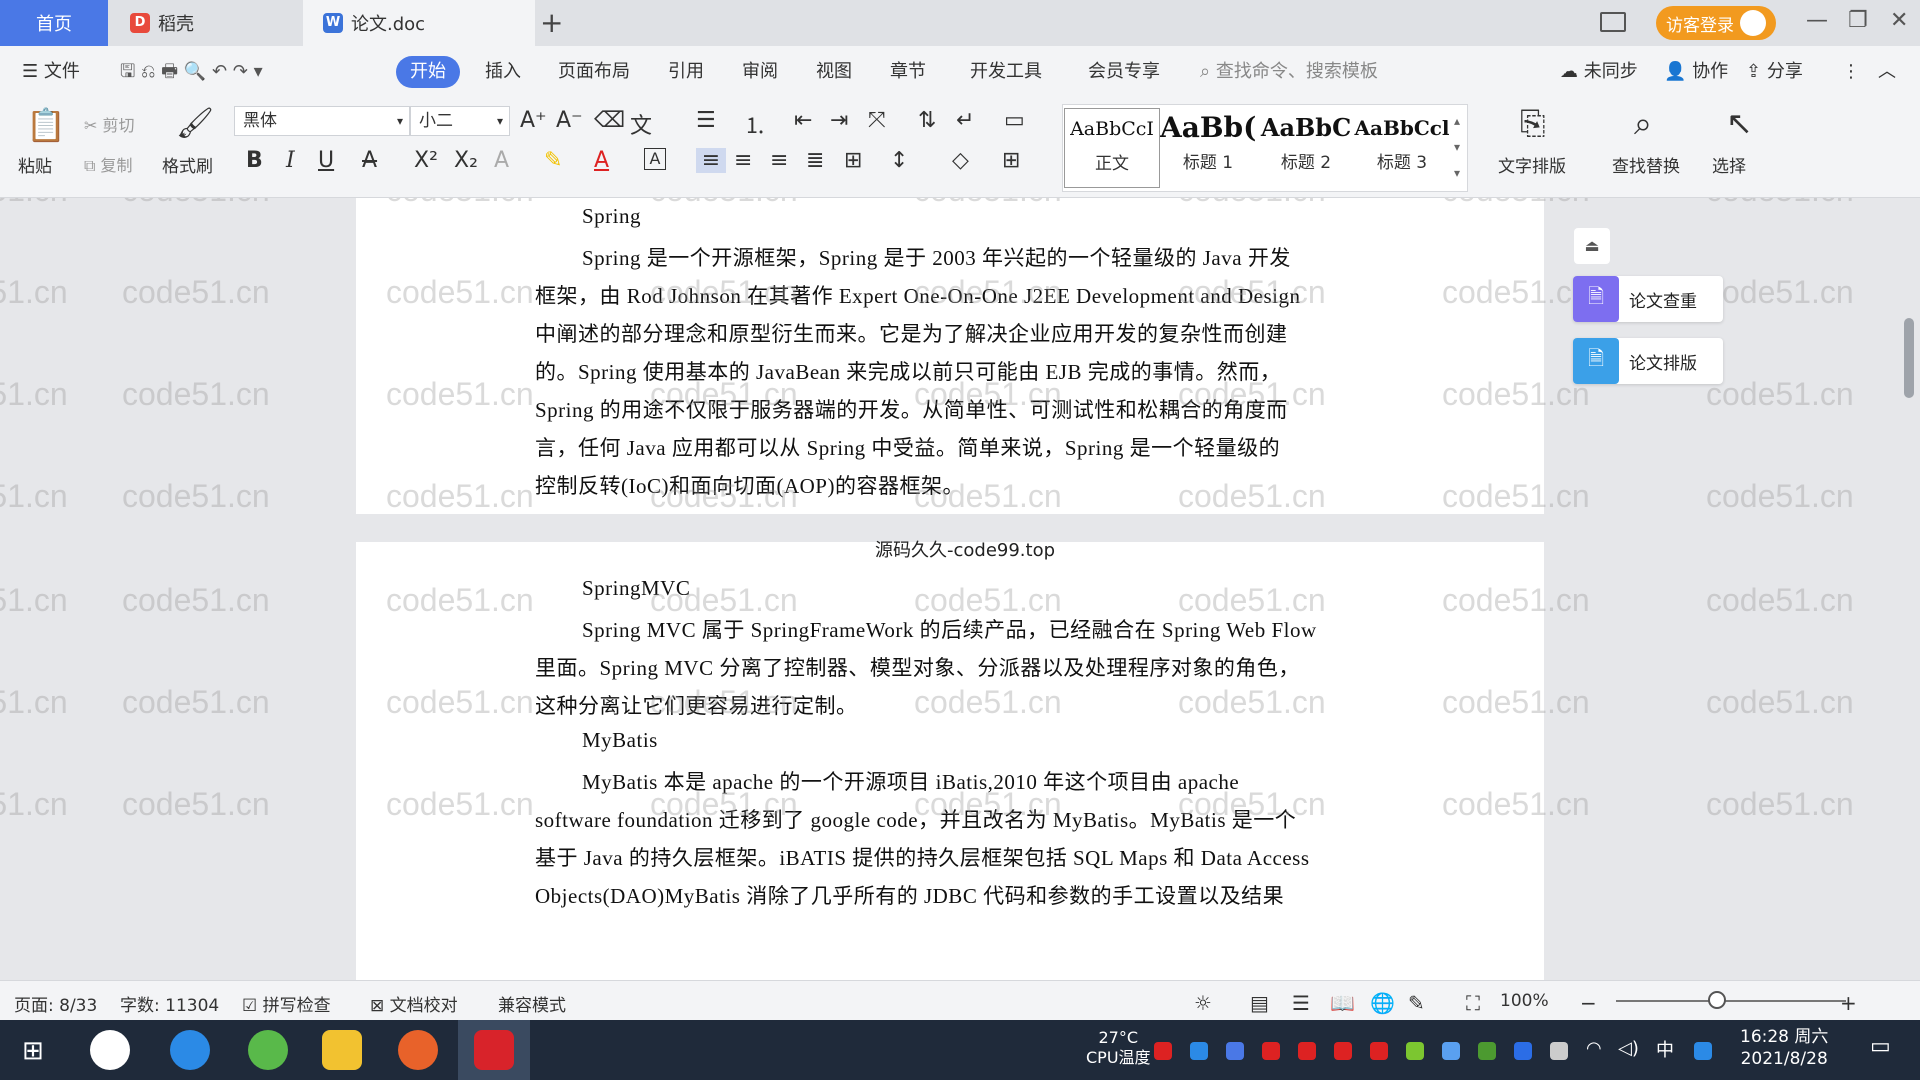 This screenshot has width=1920, height=1080. Describe the element at coordinates (1203, 1003) in the screenshot. I see `eye-protection-icon: ☼` at that location.